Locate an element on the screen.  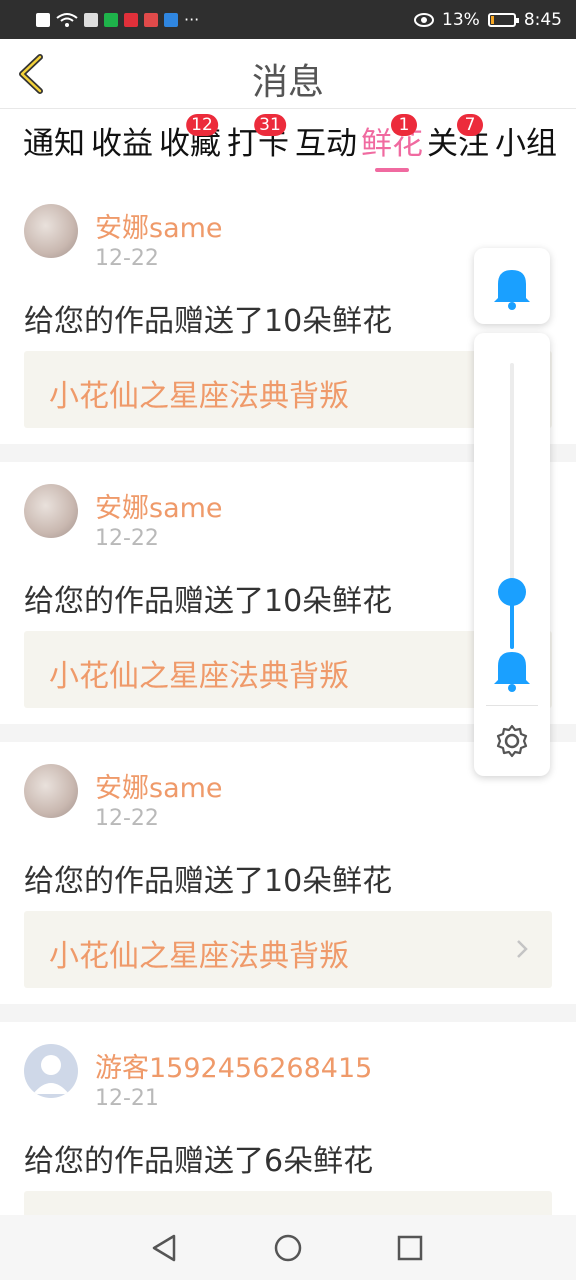
unread-badge: 31 is located at coordinates (270, 125).